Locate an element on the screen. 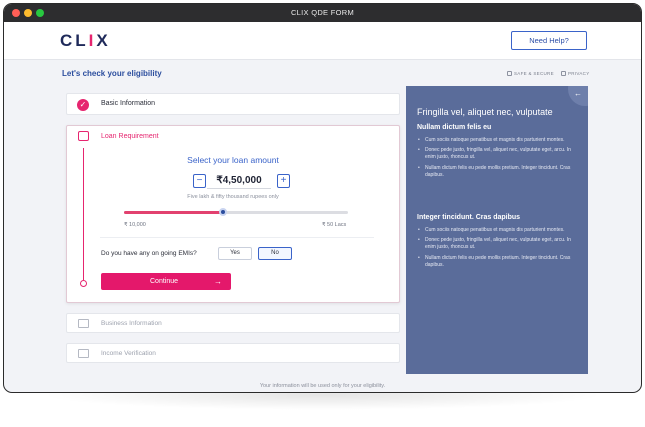 The image size is (645, 427). slider-min-label: ₹ 10,000 is located at coordinates (135, 225).